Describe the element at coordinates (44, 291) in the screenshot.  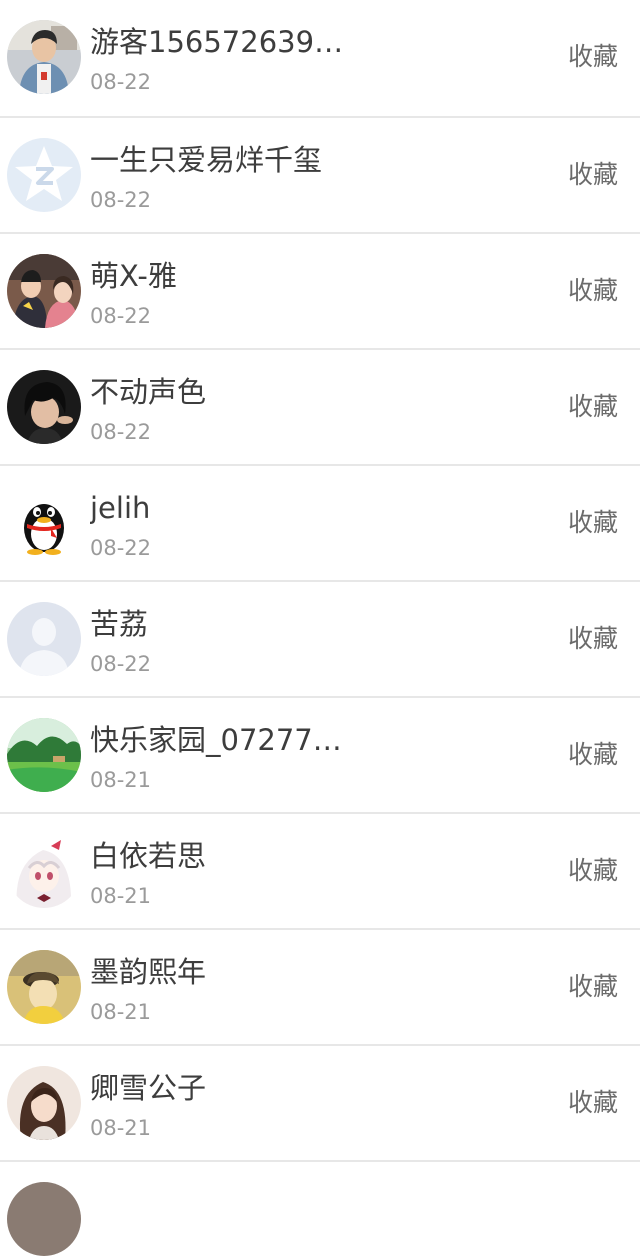
I see `couple-photo-avatar` at that location.